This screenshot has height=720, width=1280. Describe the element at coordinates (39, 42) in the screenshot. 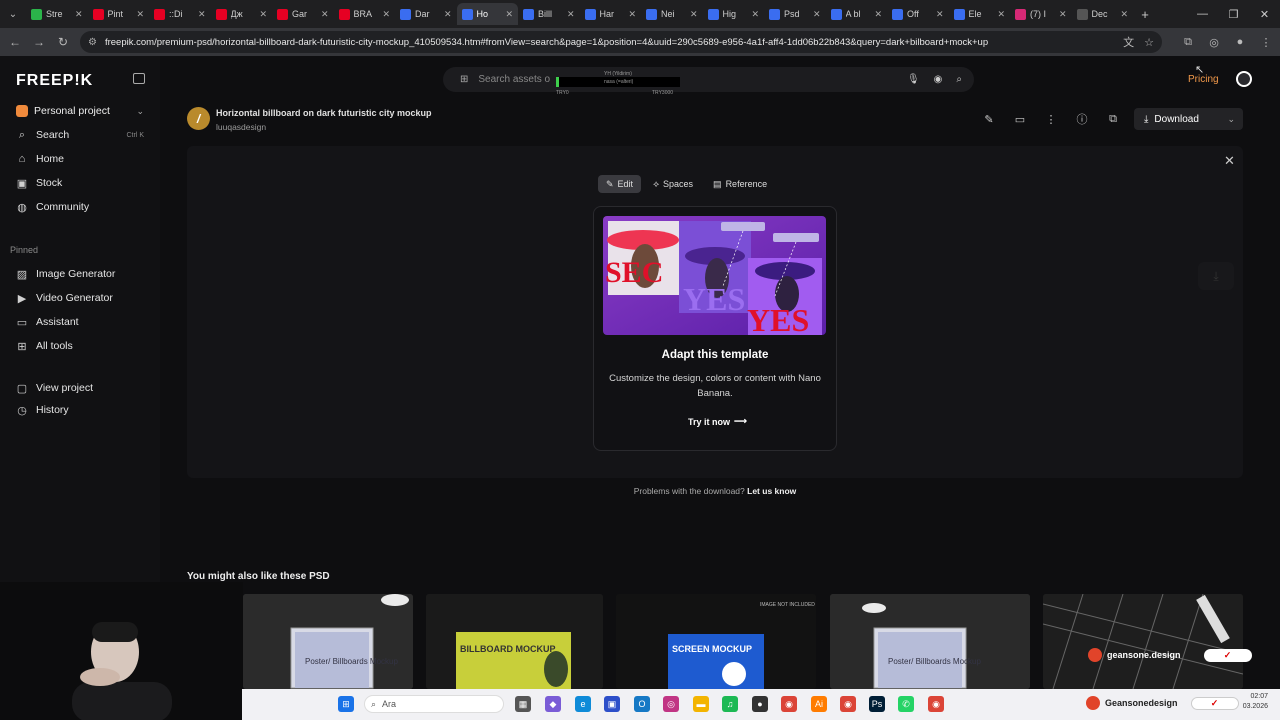

I see `forward-icon: →` at that location.